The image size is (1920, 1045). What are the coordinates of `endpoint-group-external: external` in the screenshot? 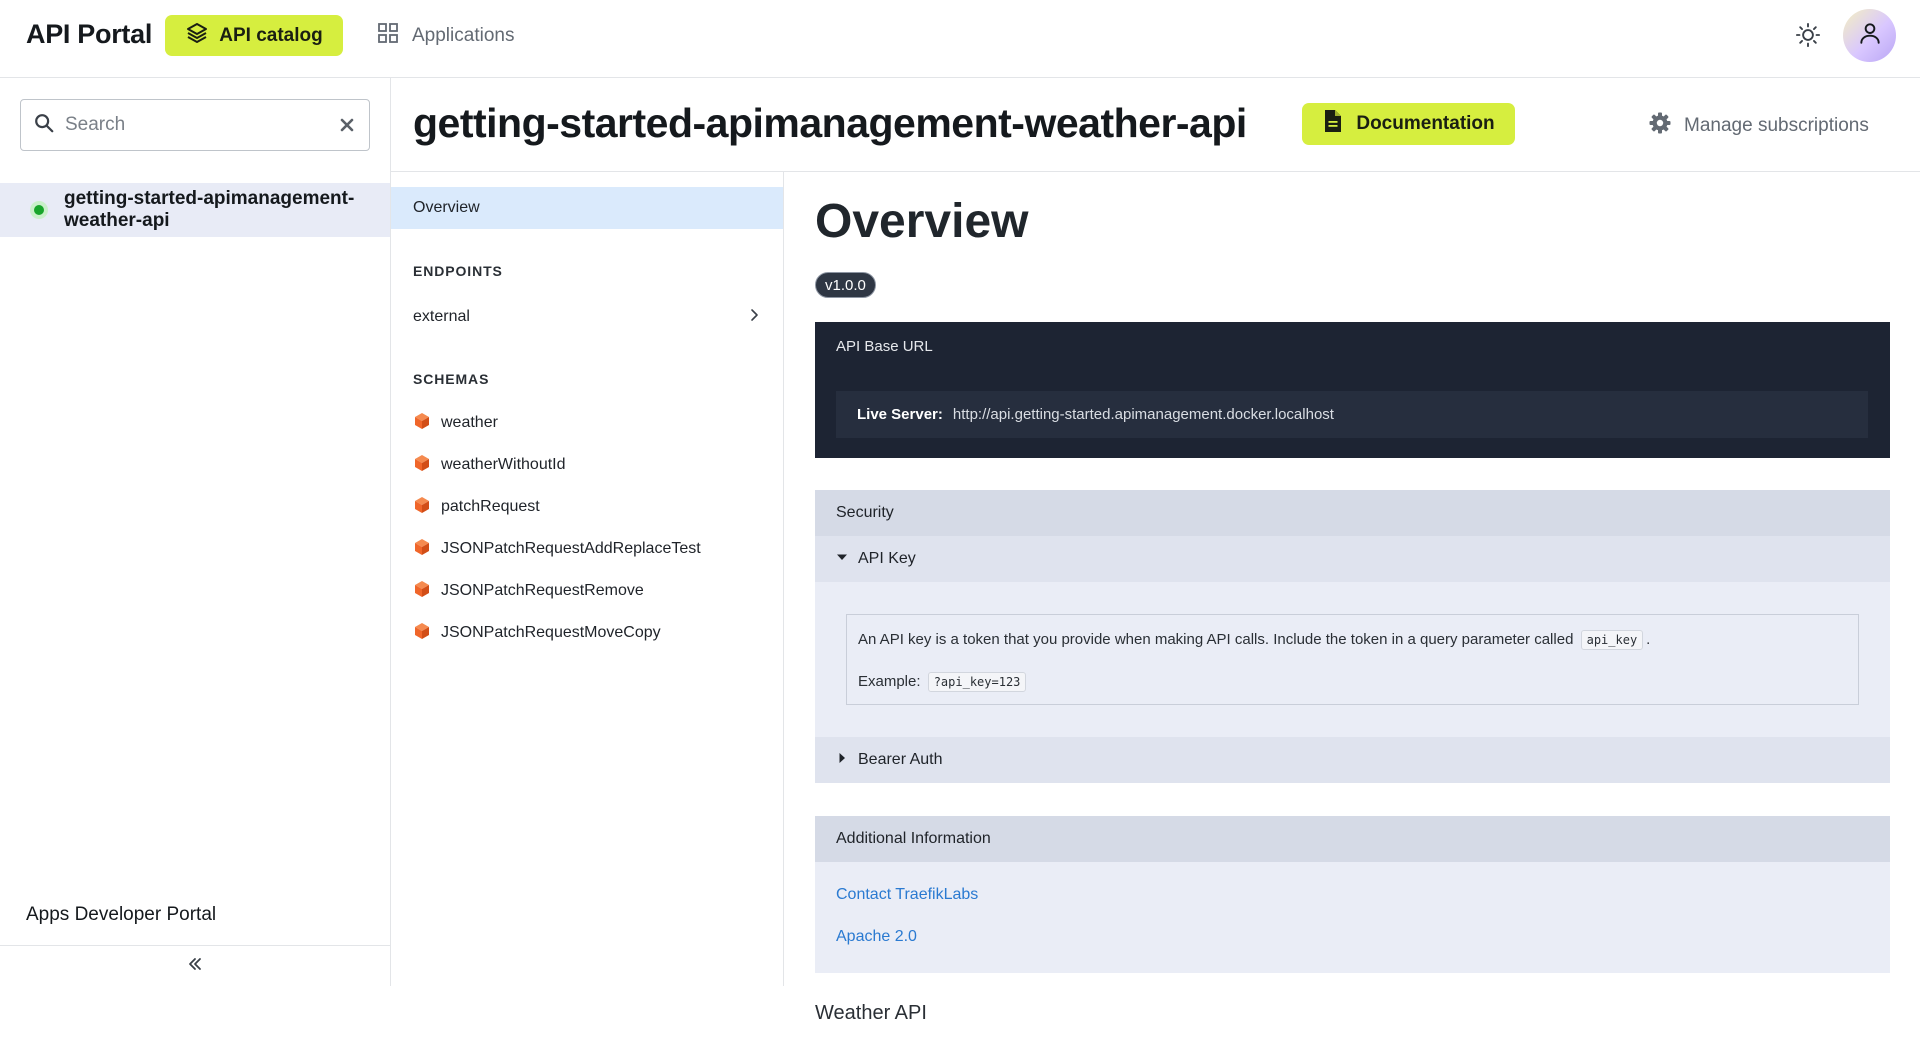 It's located at (587, 317).